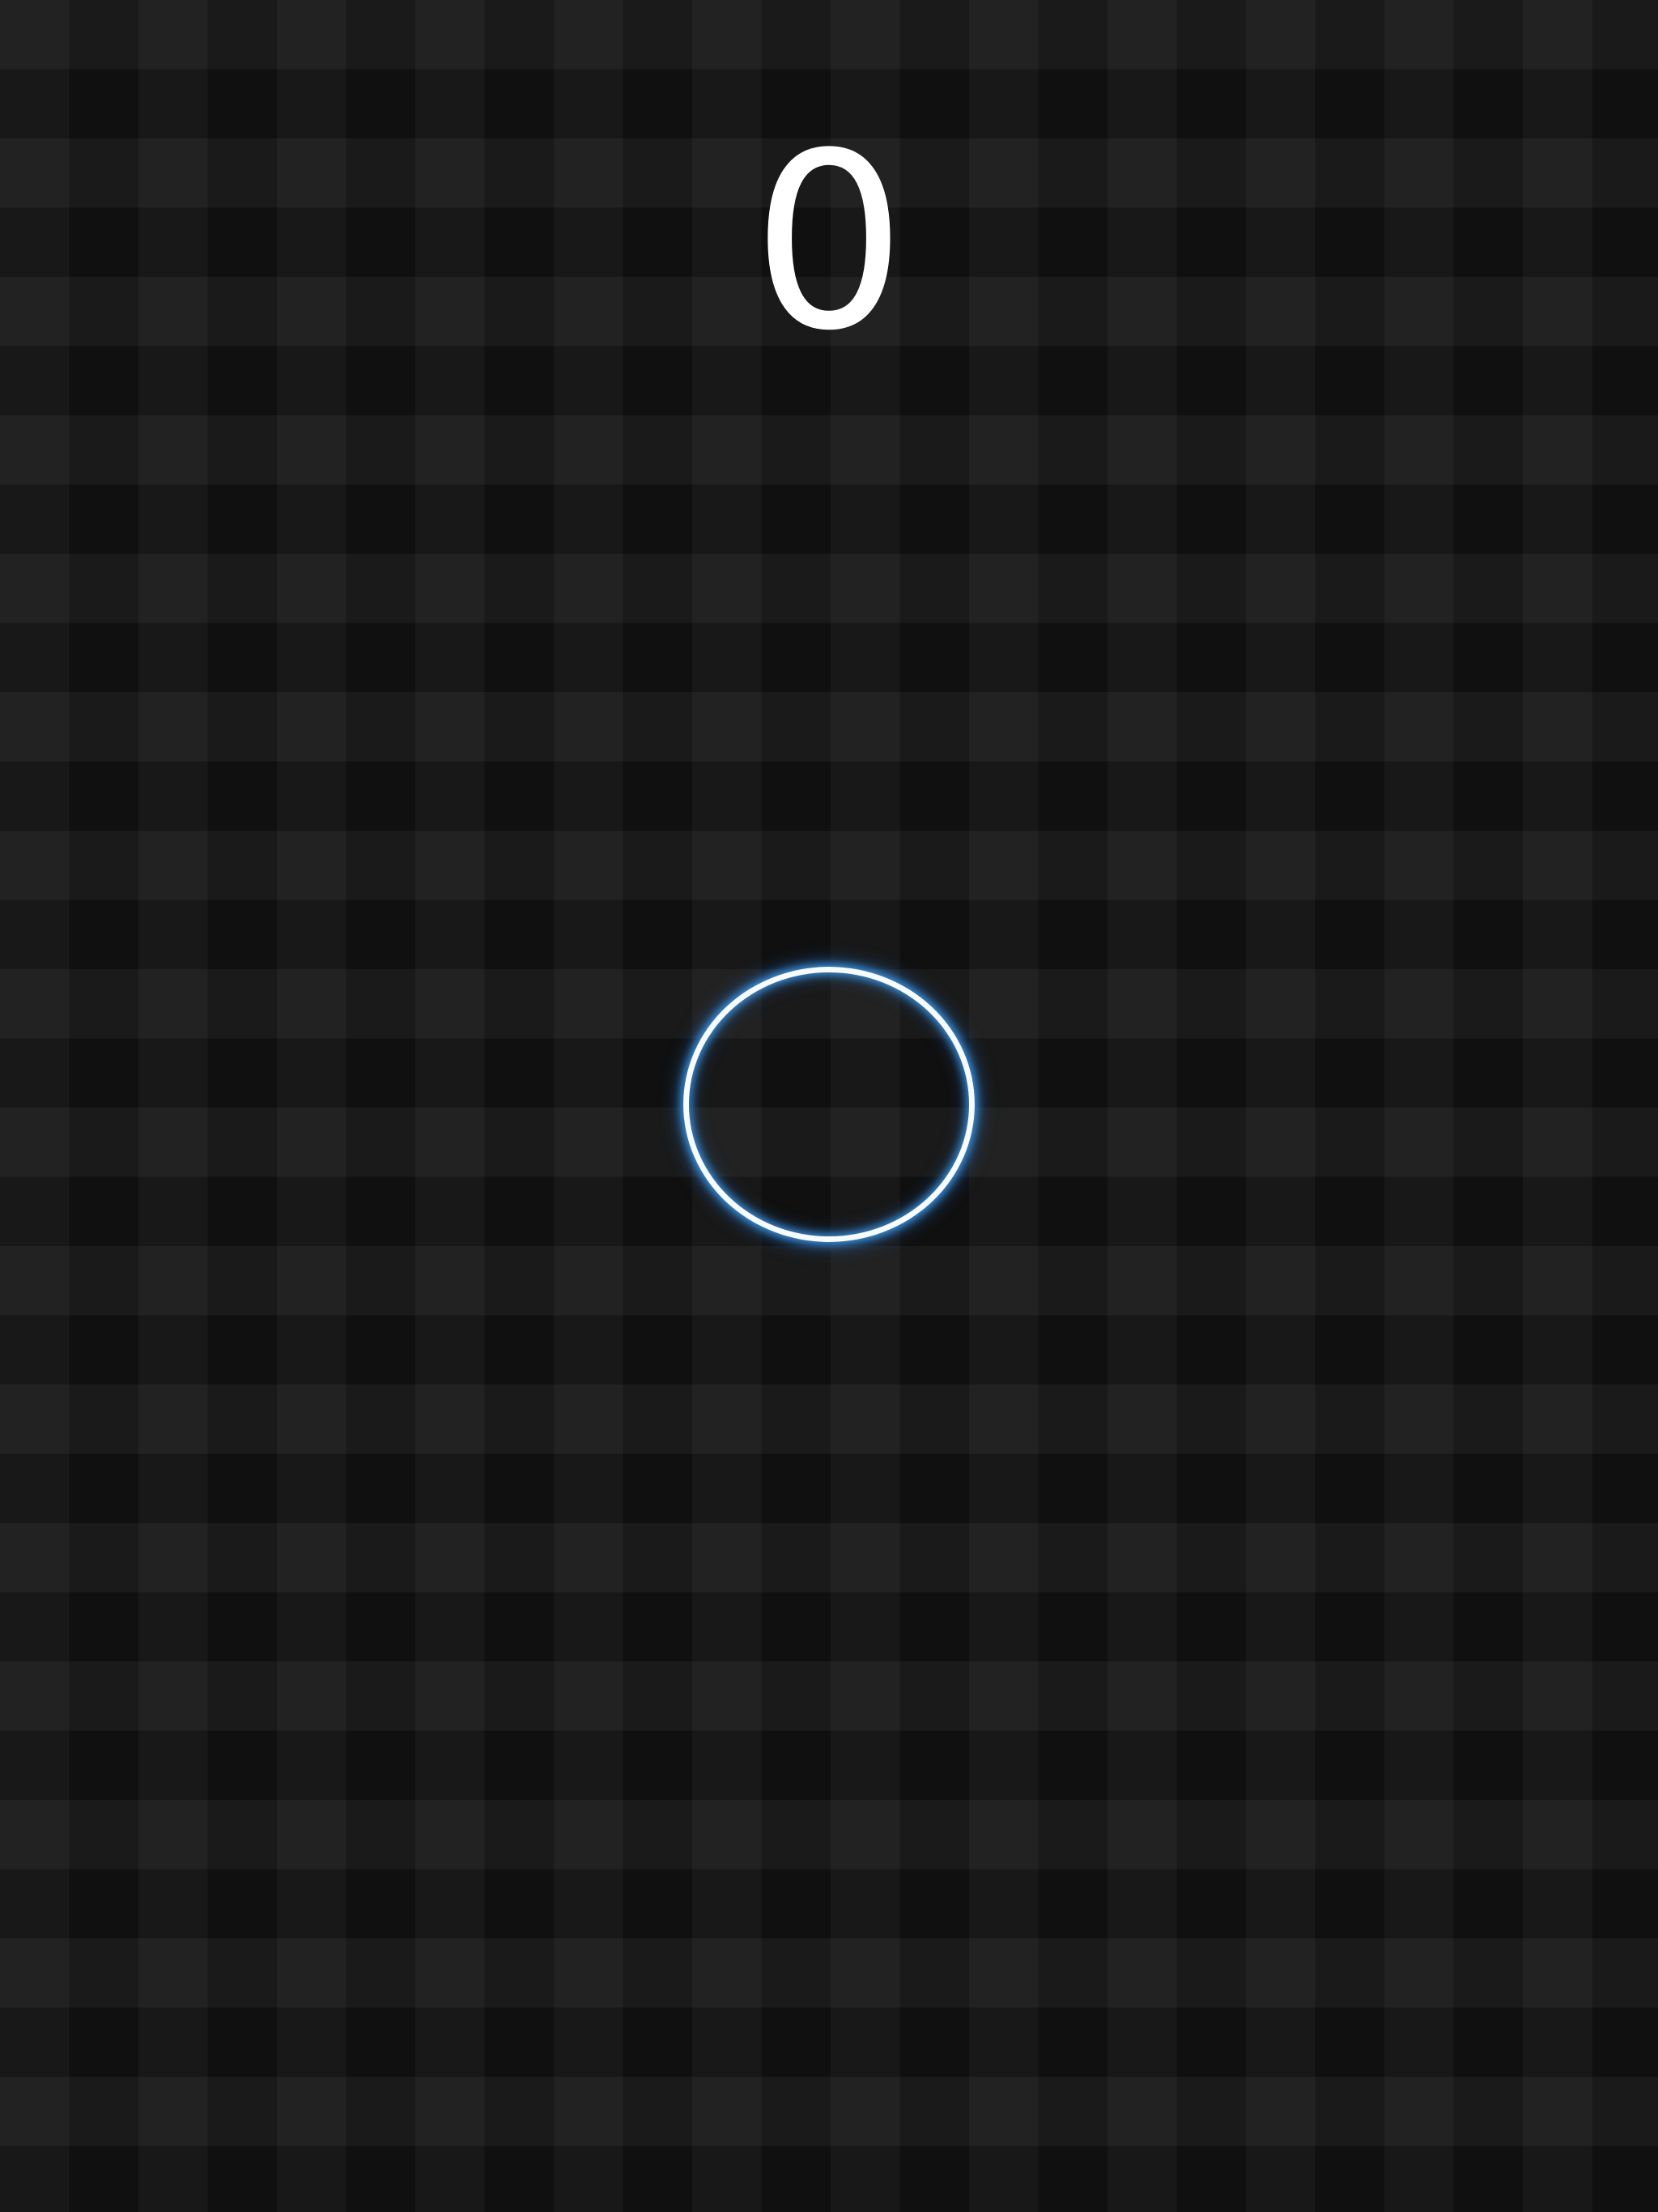 This screenshot has width=1658, height=2212. I want to click on glowing-ring-icon, so click(829, 1104).